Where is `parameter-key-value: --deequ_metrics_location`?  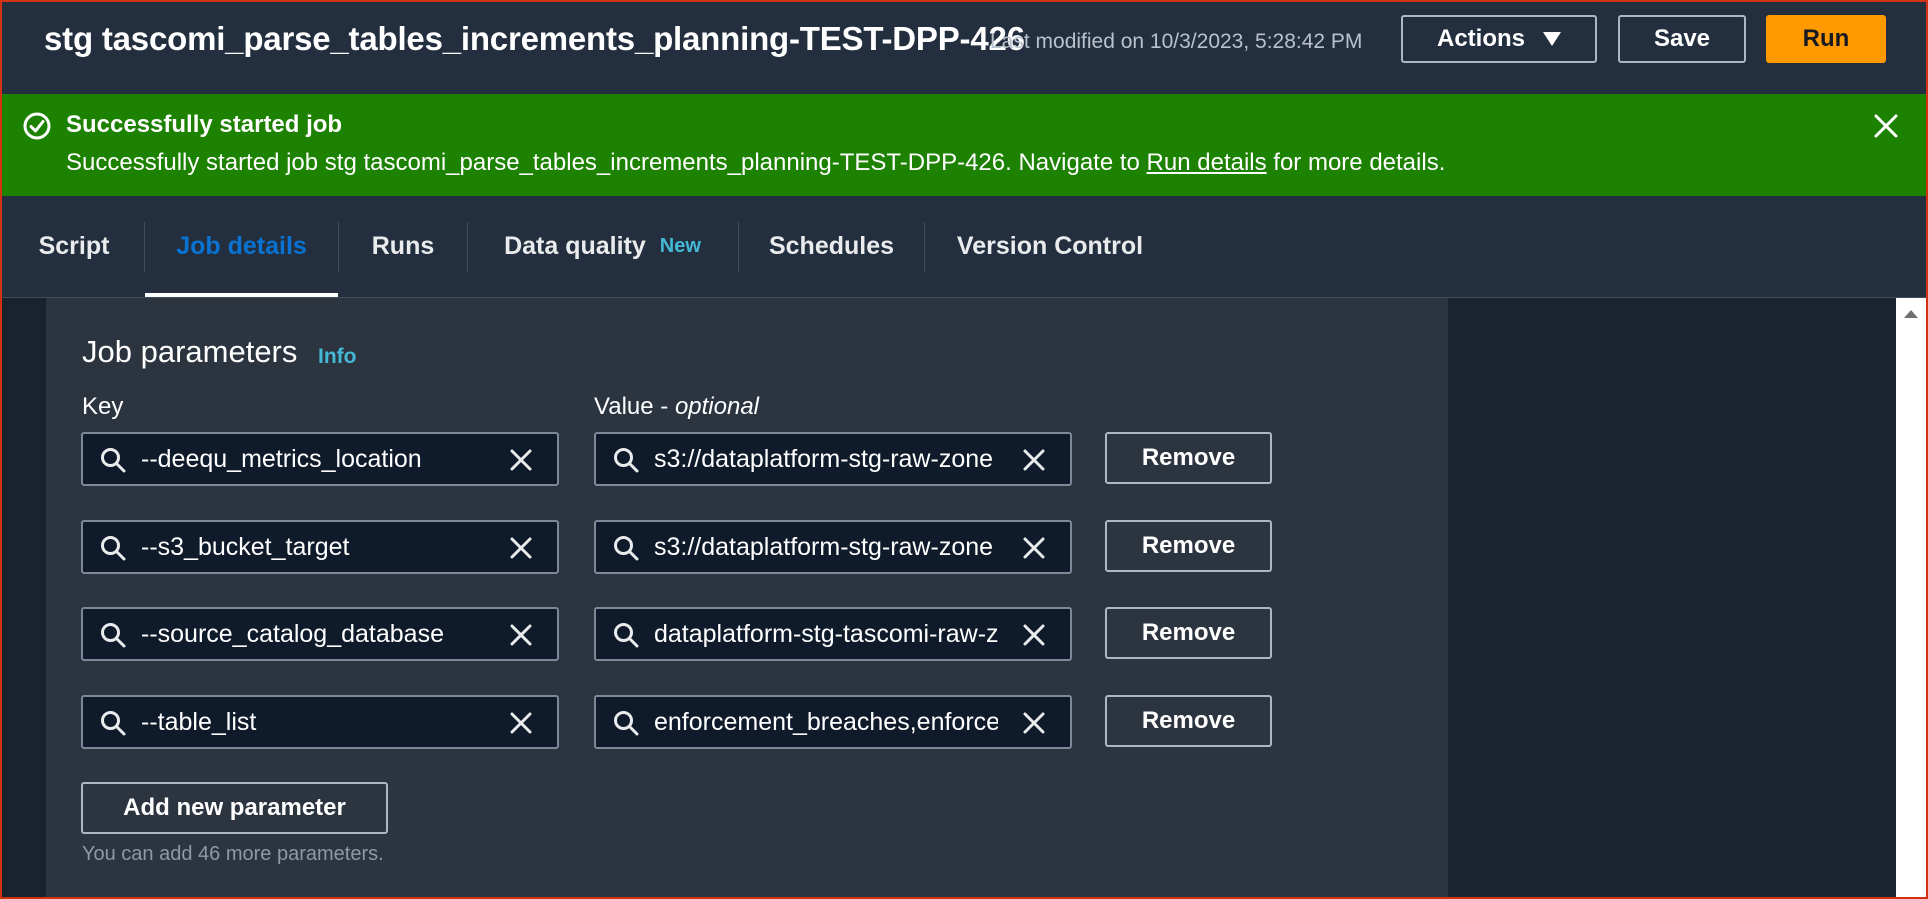
parameter-key-value: --deequ_metrics_location is located at coordinates (281, 459).